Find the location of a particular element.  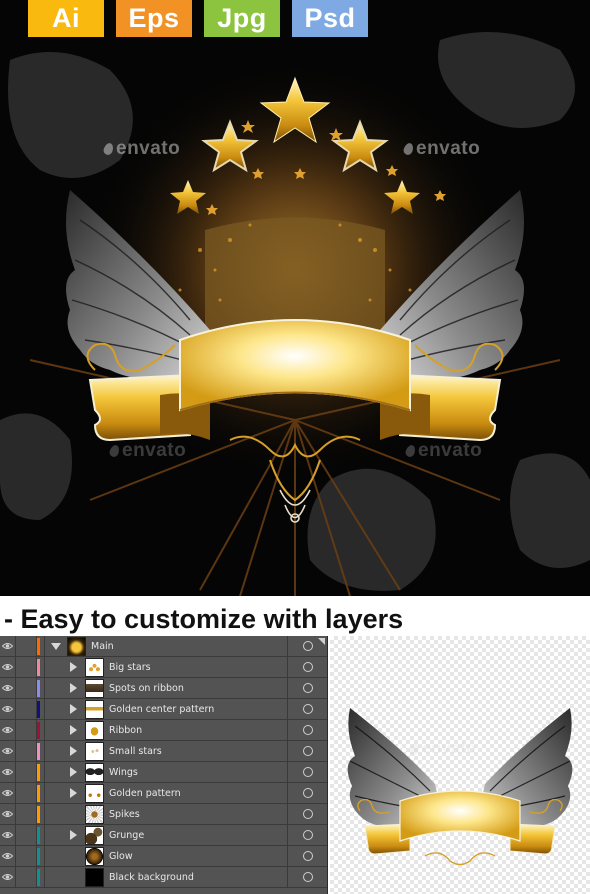

layer-row: Golden center pattern is located at coordinates (163, 709).